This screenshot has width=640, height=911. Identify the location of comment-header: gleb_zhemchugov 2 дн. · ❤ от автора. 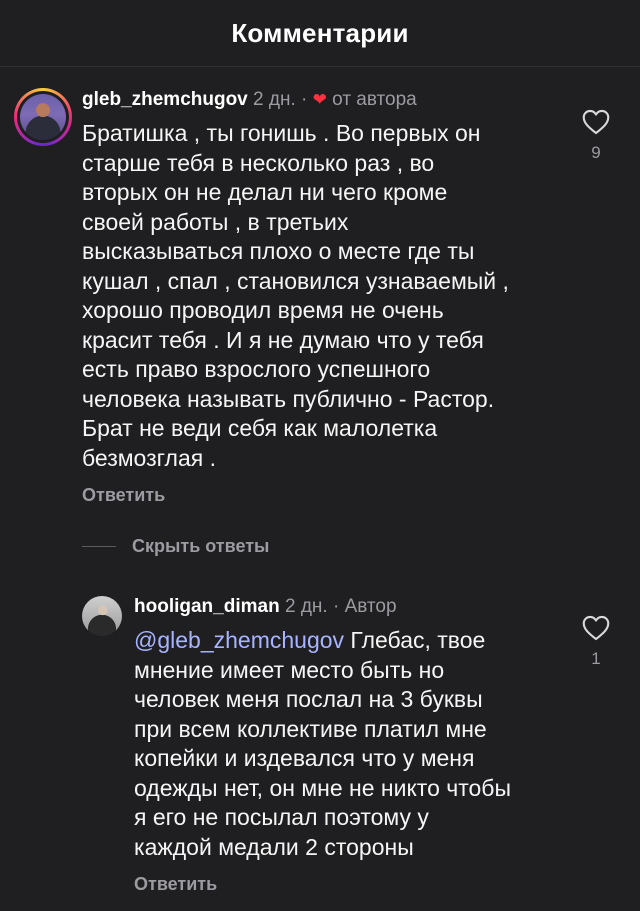
(249, 100).